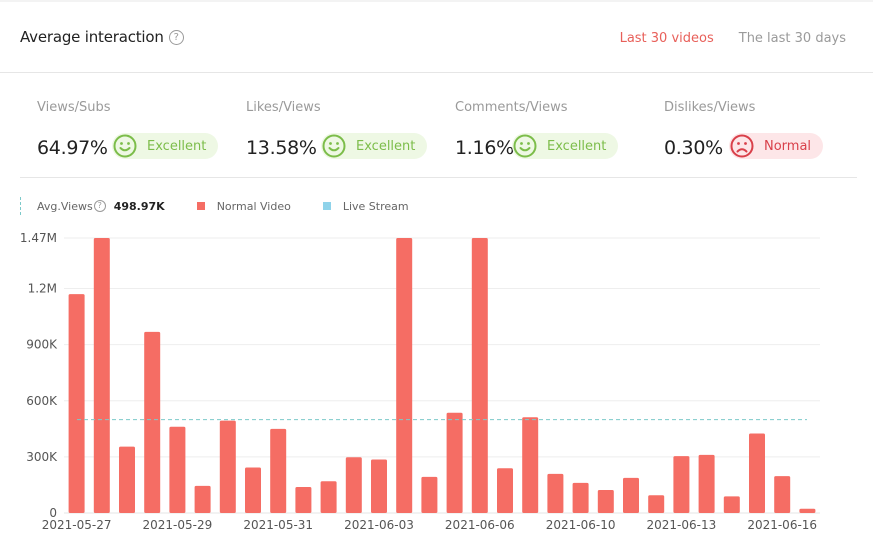 The height and width of the screenshot is (553, 873). I want to click on legend-label: Live Stream, so click(375, 206).